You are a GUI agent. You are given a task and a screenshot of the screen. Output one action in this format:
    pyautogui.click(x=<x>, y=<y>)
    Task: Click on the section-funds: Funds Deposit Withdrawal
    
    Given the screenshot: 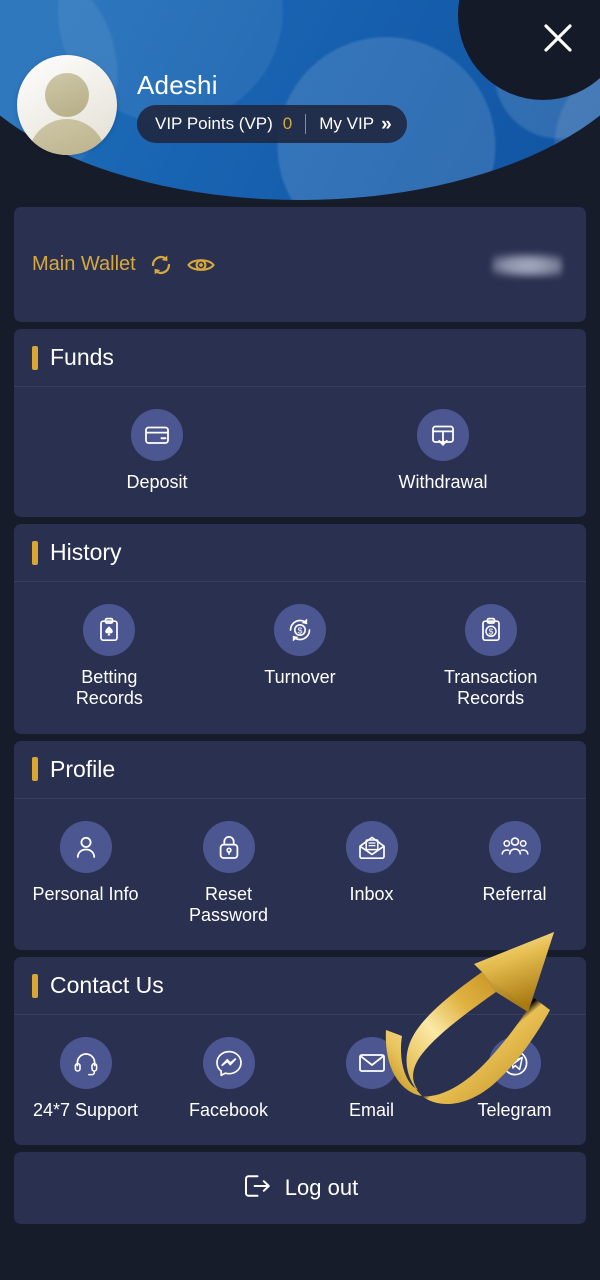 What is the action you would take?
    pyautogui.click(x=300, y=423)
    